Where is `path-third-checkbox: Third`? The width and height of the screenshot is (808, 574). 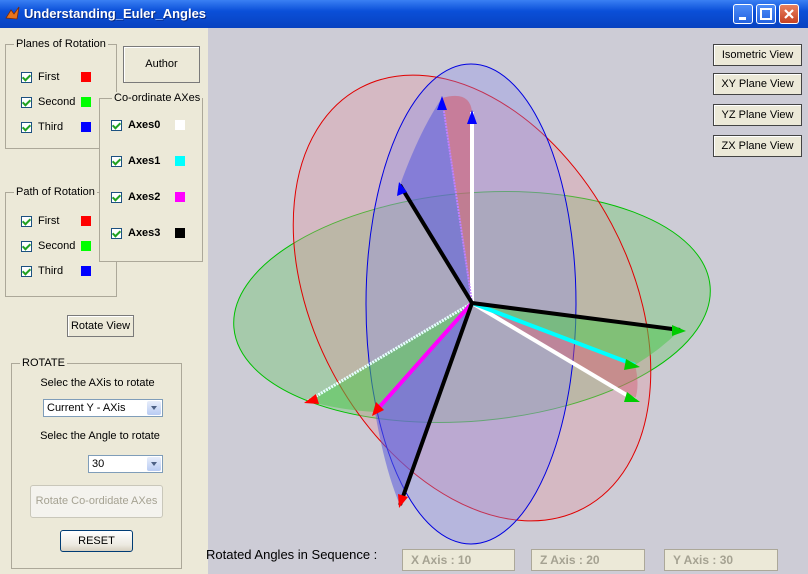
path-third-checkbox: Third is located at coordinates (42, 271).